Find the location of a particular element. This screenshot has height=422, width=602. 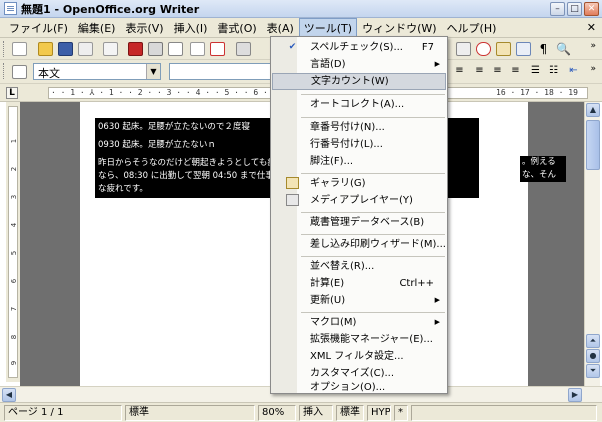

close-button: ✕ is located at coordinates (591, 9).